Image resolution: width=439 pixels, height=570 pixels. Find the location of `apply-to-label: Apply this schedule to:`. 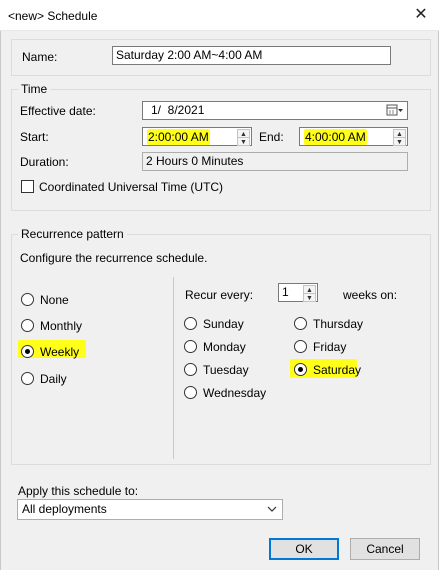

apply-to-label: Apply this schedule to: is located at coordinates (78, 491).